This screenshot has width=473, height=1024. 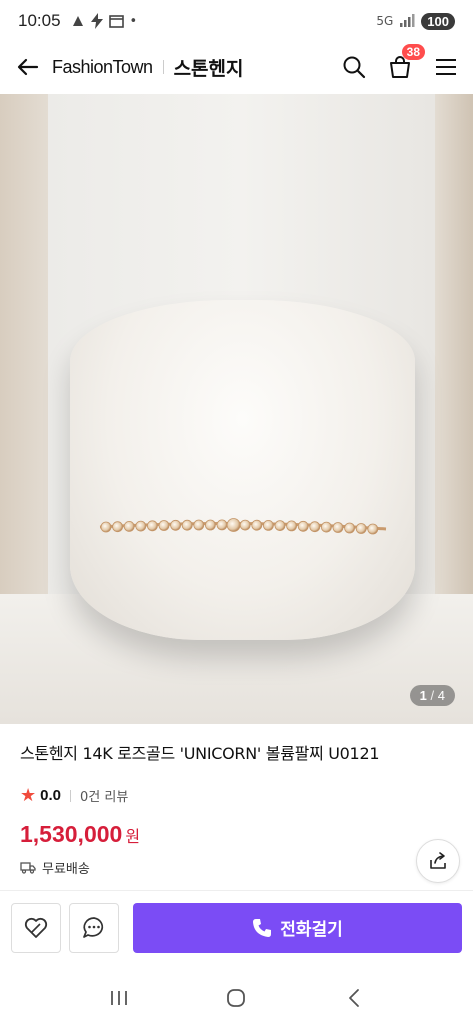 What do you see at coordinates (454, 354) in the screenshot?
I see `image-background-right` at bounding box center [454, 354].